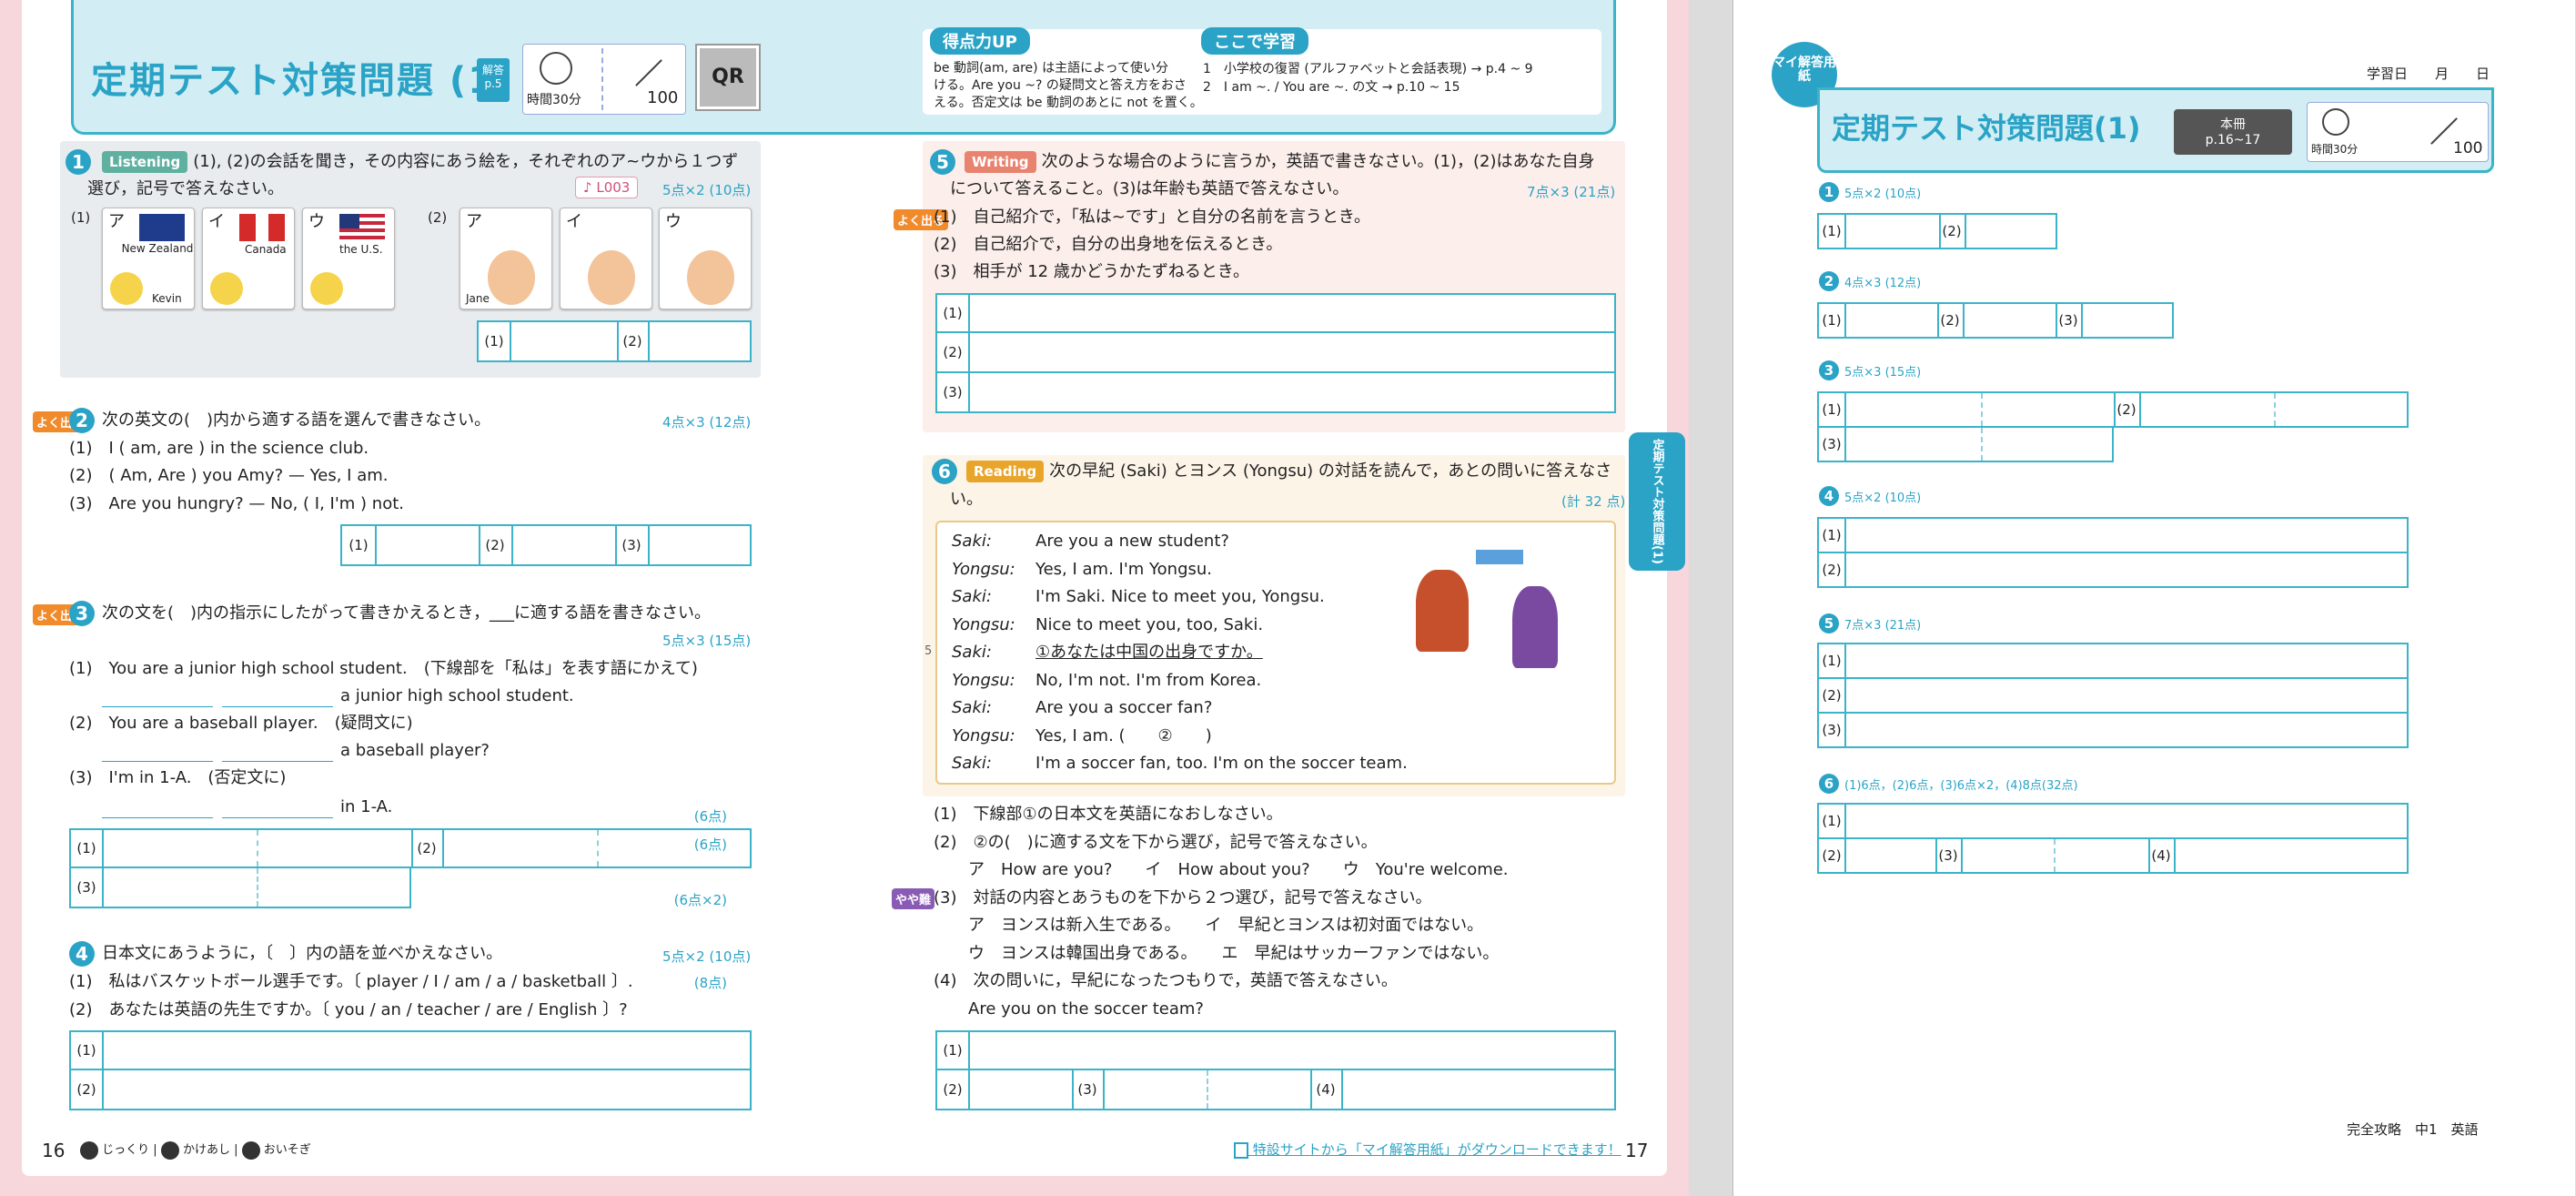  Describe the element at coordinates (953, 352) in the screenshot. I see `answer-label: (2)` at that location.